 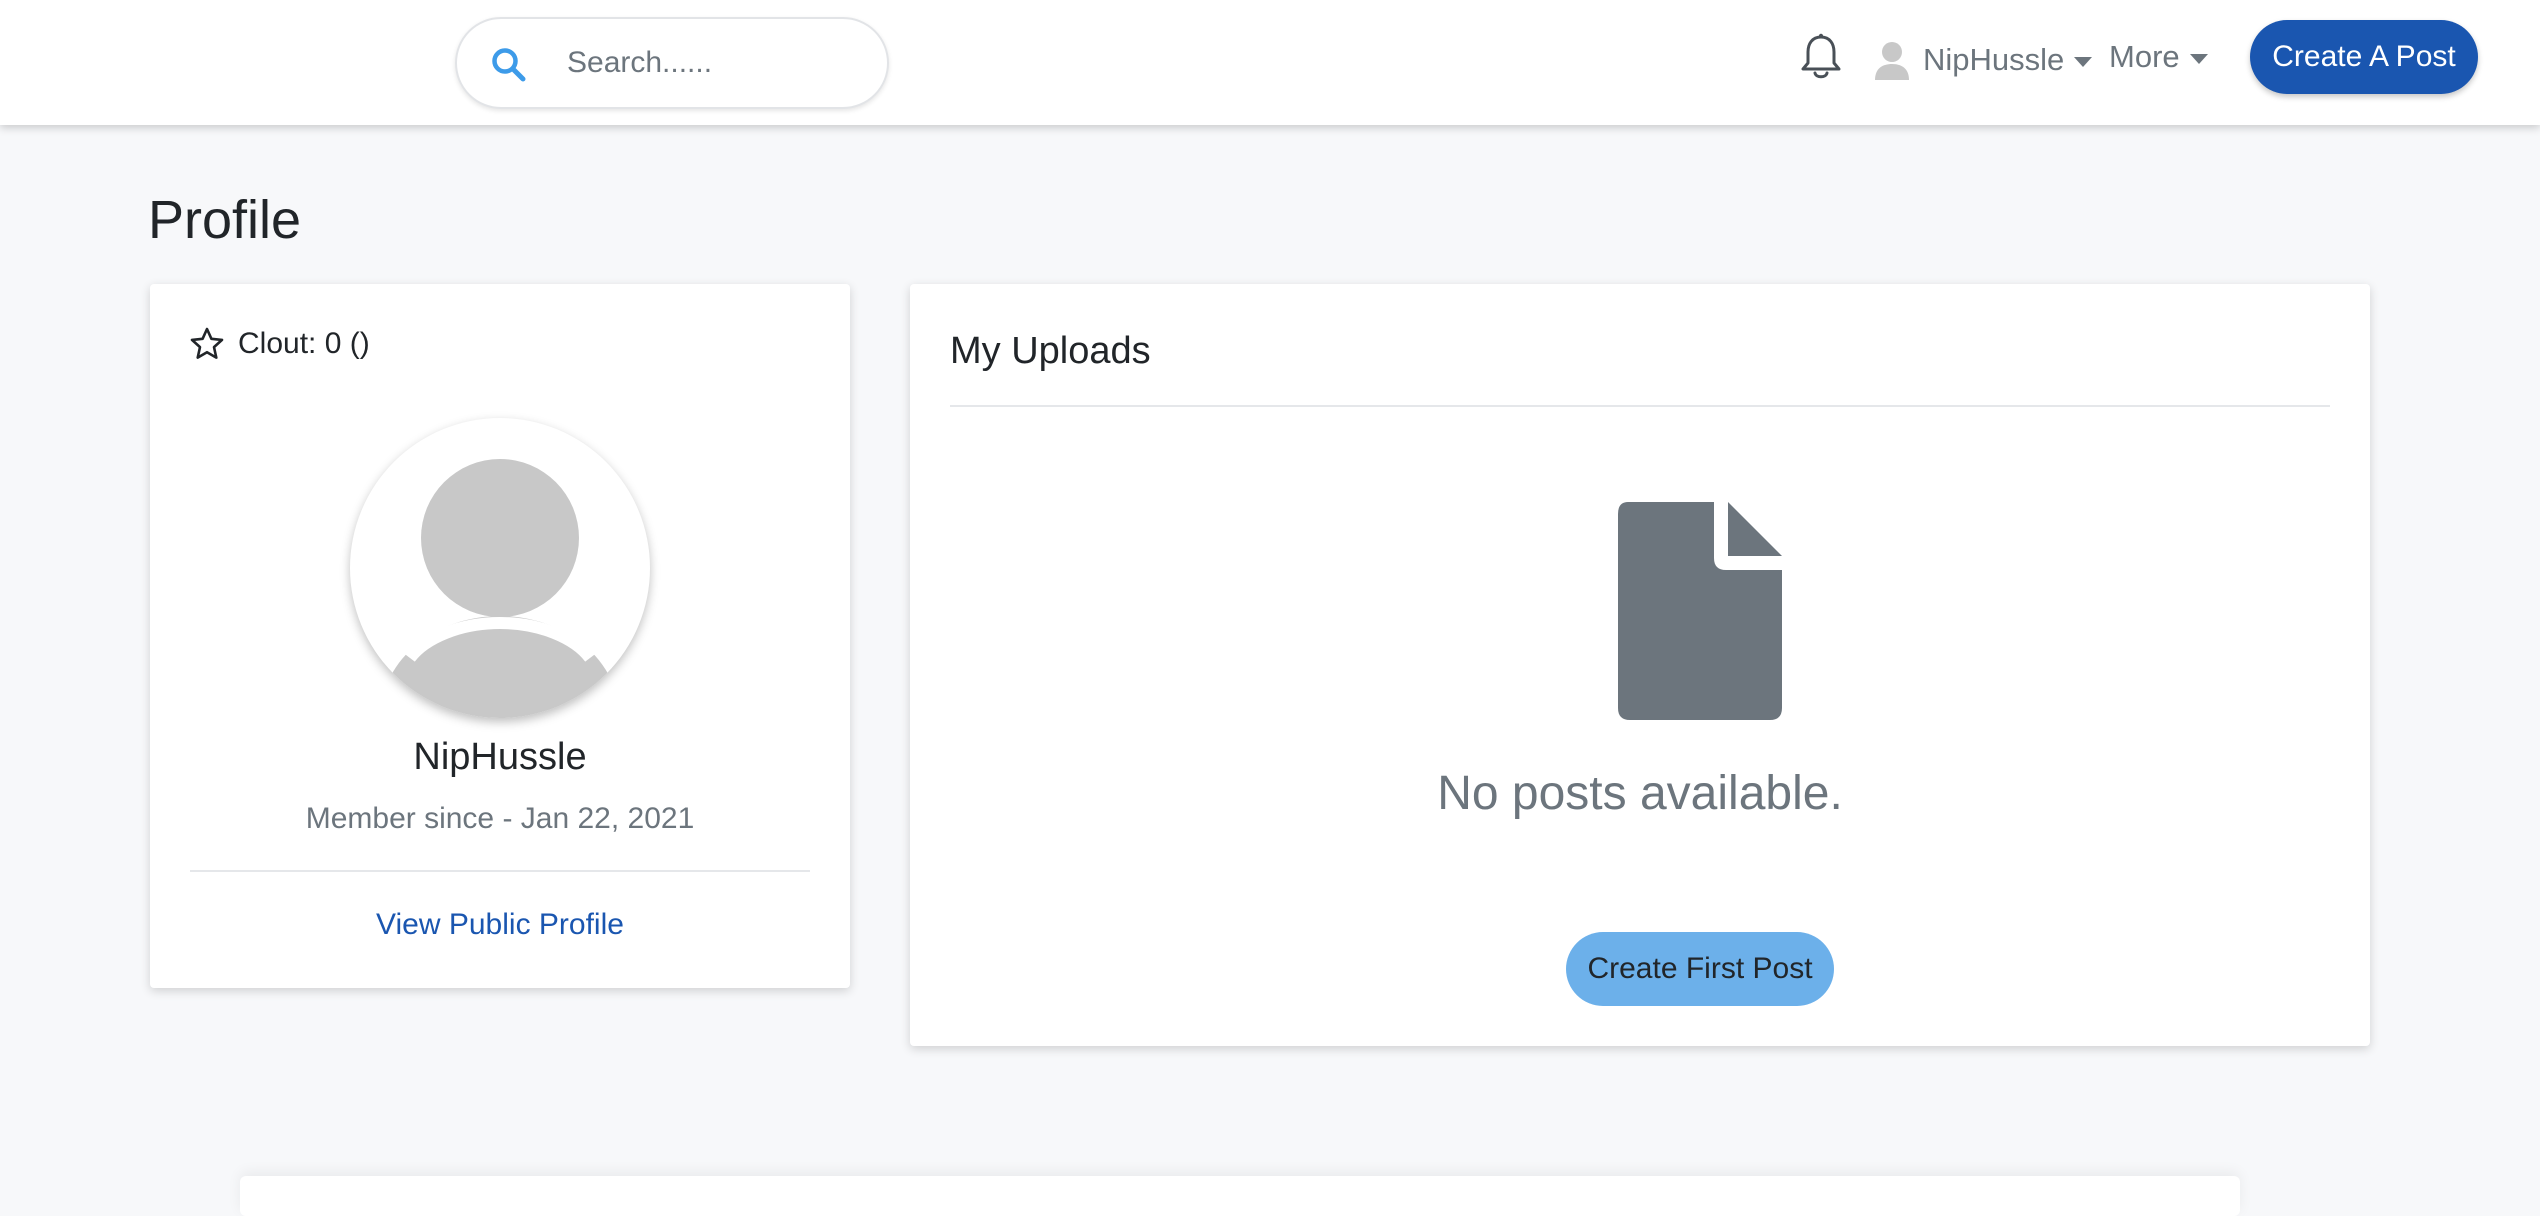 What do you see at coordinates (500, 818) in the screenshot?
I see `member-since-text: Member since - Jan 22, 2021` at bounding box center [500, 818].